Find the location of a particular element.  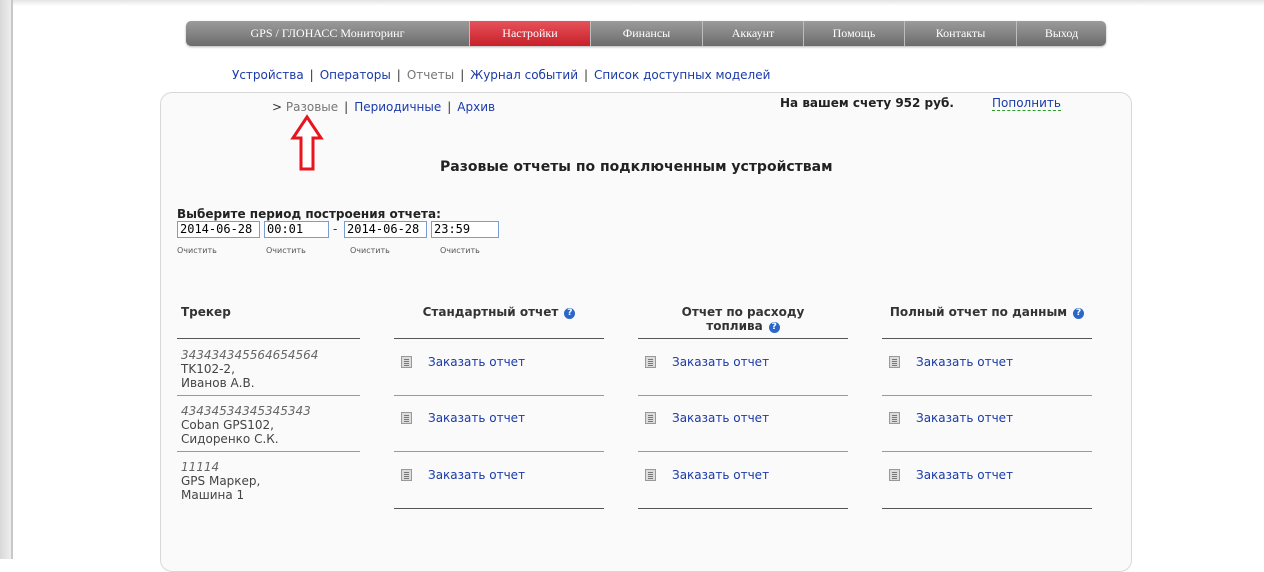

tracker-model: Coban GPS102, is located at coordinates (227, 425).